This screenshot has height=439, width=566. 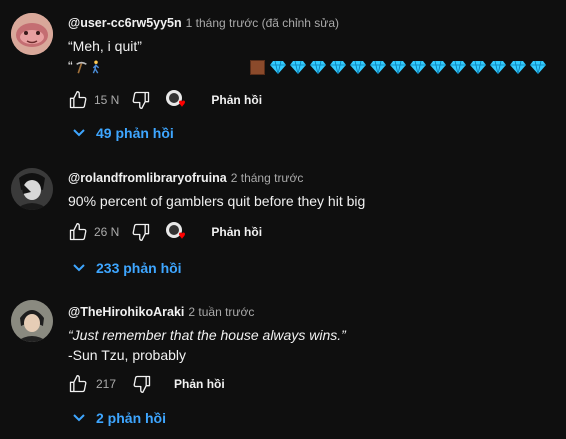 What do you see at coordinates (221, 312) in the screenshot?
I see `comment-time: 2 tuần trước` at bounding box center [221, 312].